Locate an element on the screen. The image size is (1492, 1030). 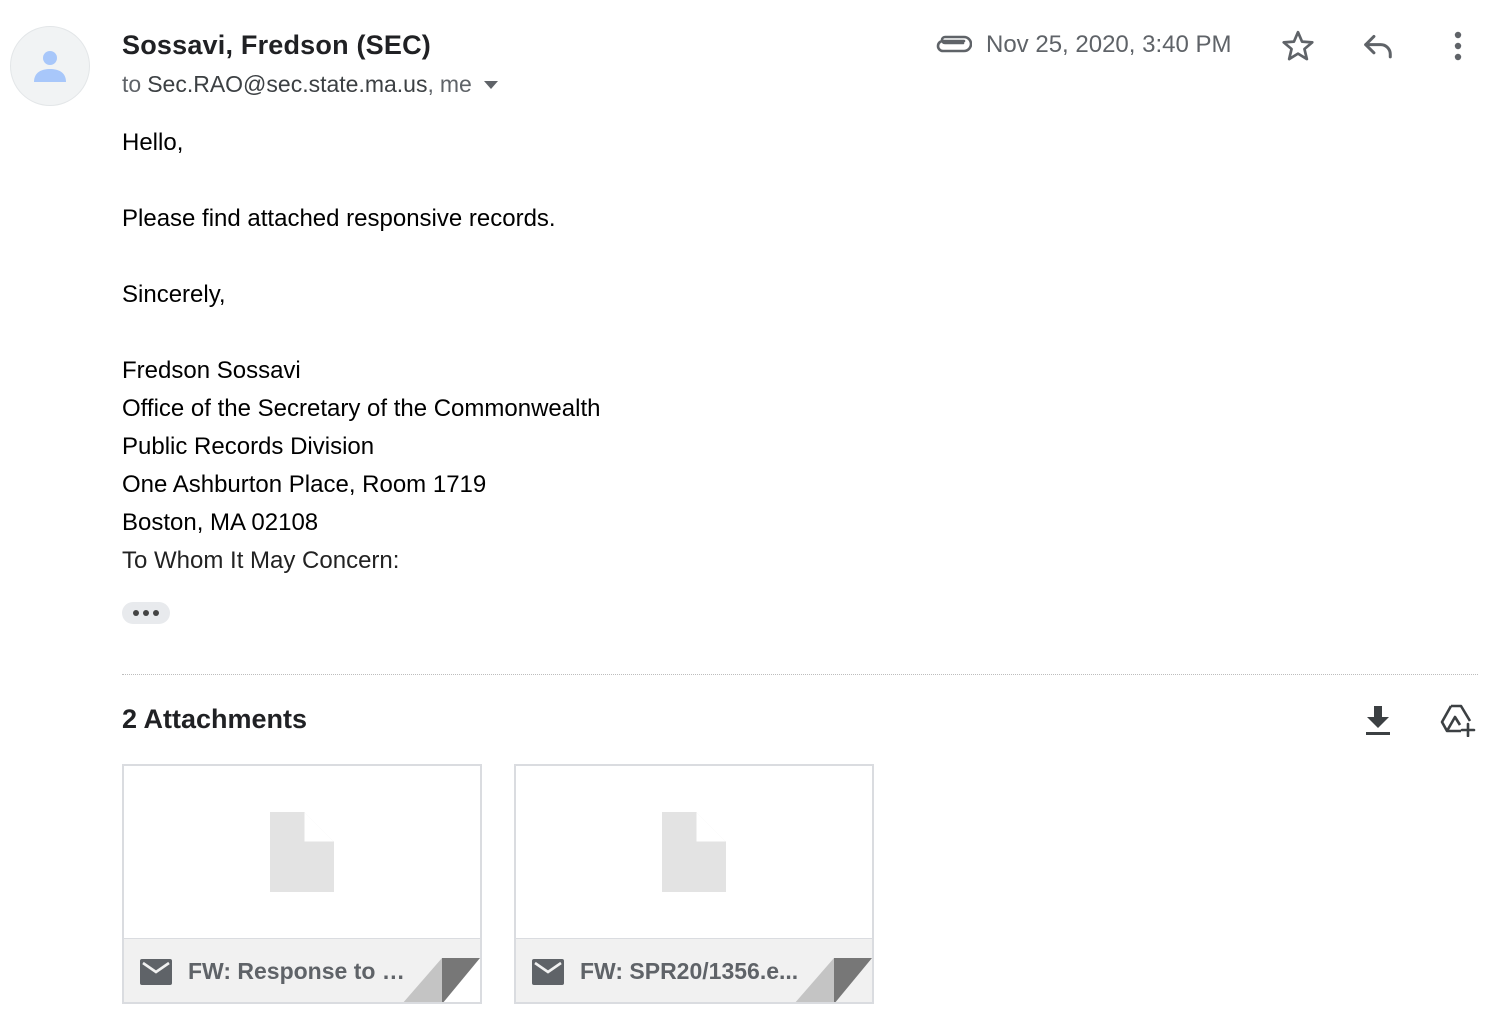
add-to-drive-icon is located at coordinates (1458, 720).